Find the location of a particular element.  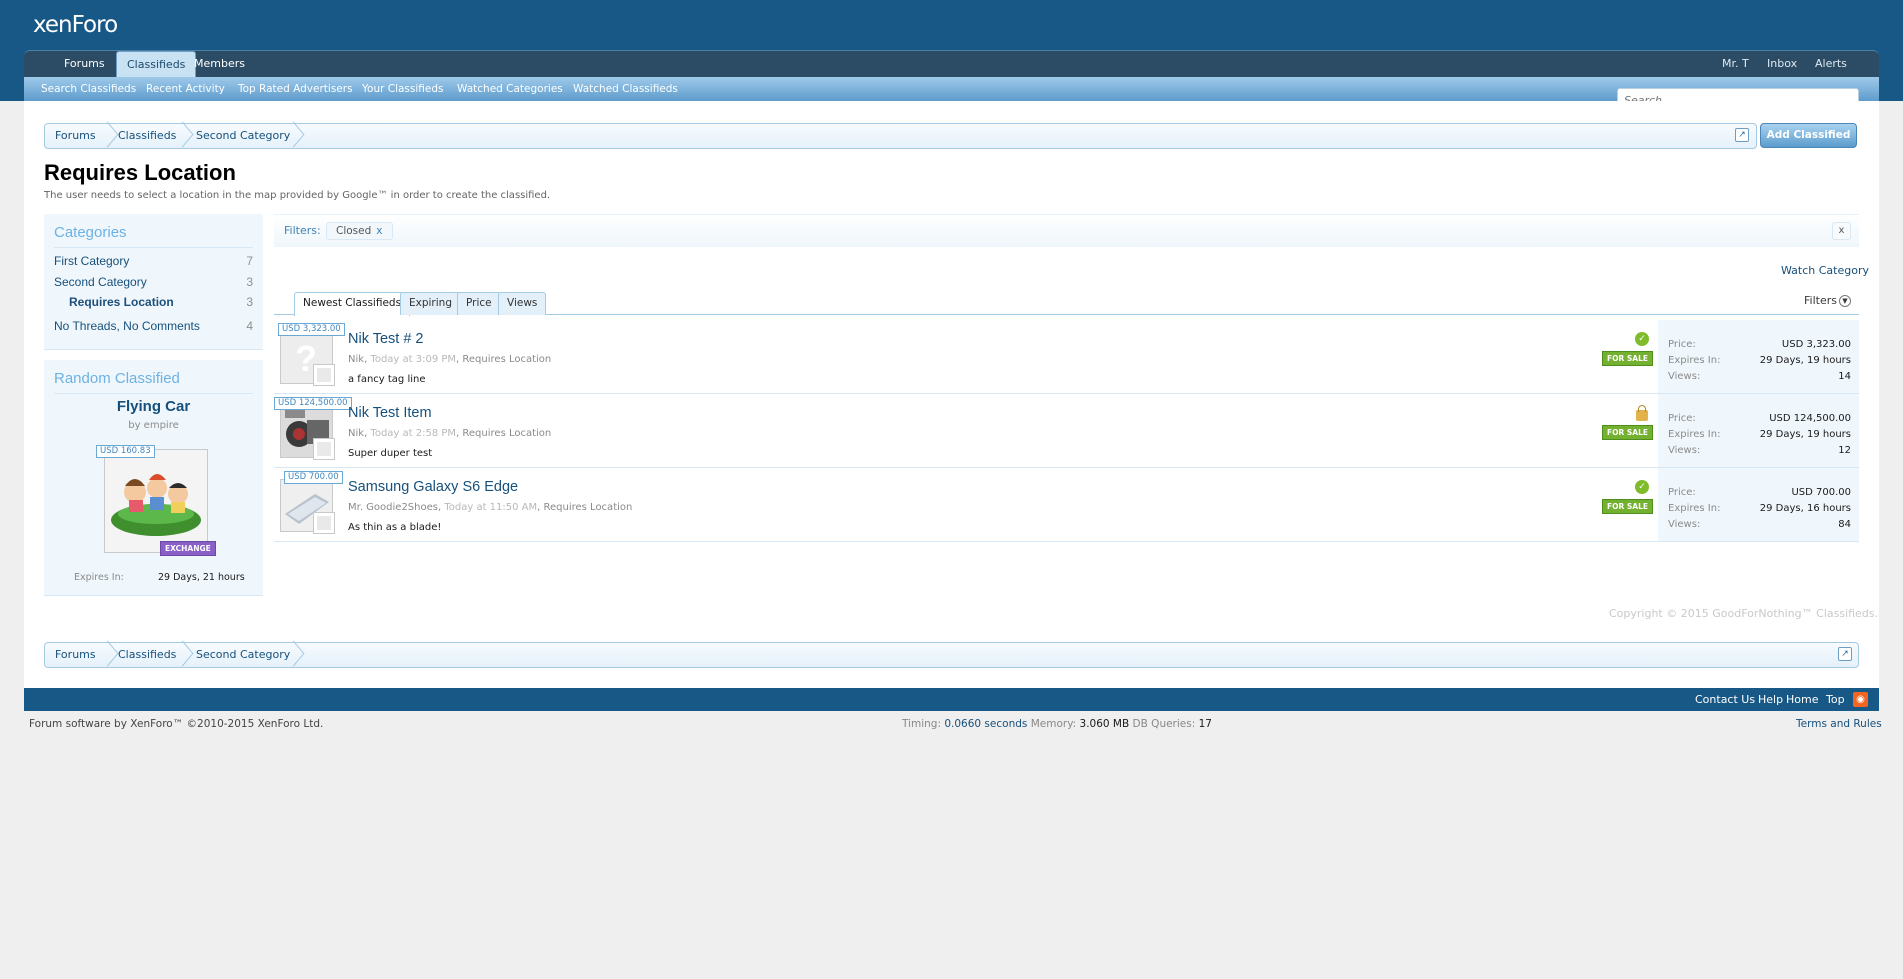

nav-alerts: Alerts is located at coordinates (1831, 64).